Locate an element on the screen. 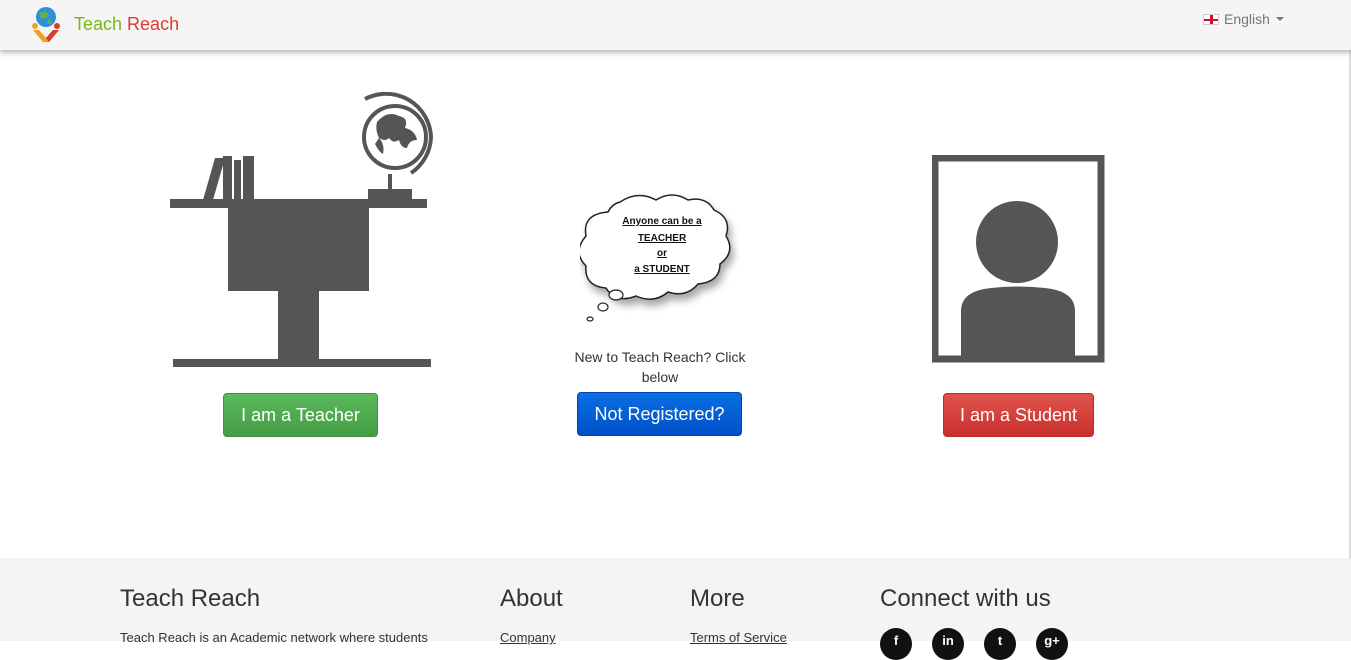 This screenshot has width=1351, height=660. bubble-line-3: or is located at coordinates (662, 253).